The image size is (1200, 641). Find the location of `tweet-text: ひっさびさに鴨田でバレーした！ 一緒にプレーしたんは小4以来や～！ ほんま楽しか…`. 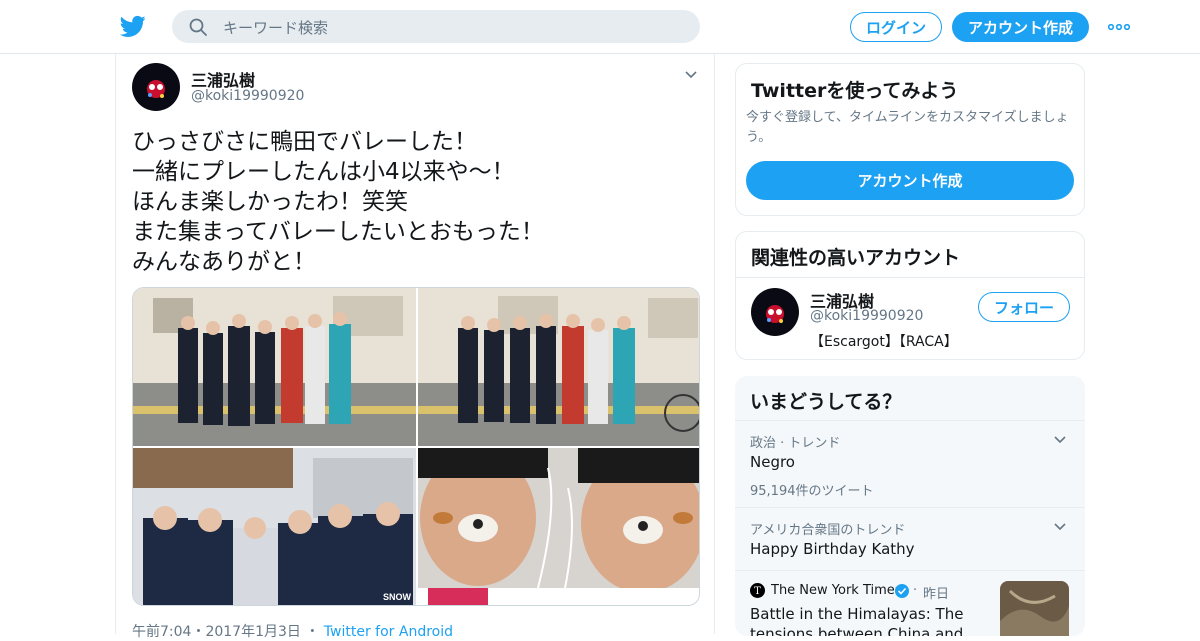

tweet-text: ひっさびさに鴨田でバレーした！ 一緒にプレーしたんは小4以来や～！ ほんま楽しか… is located at coordinates (412, 202).